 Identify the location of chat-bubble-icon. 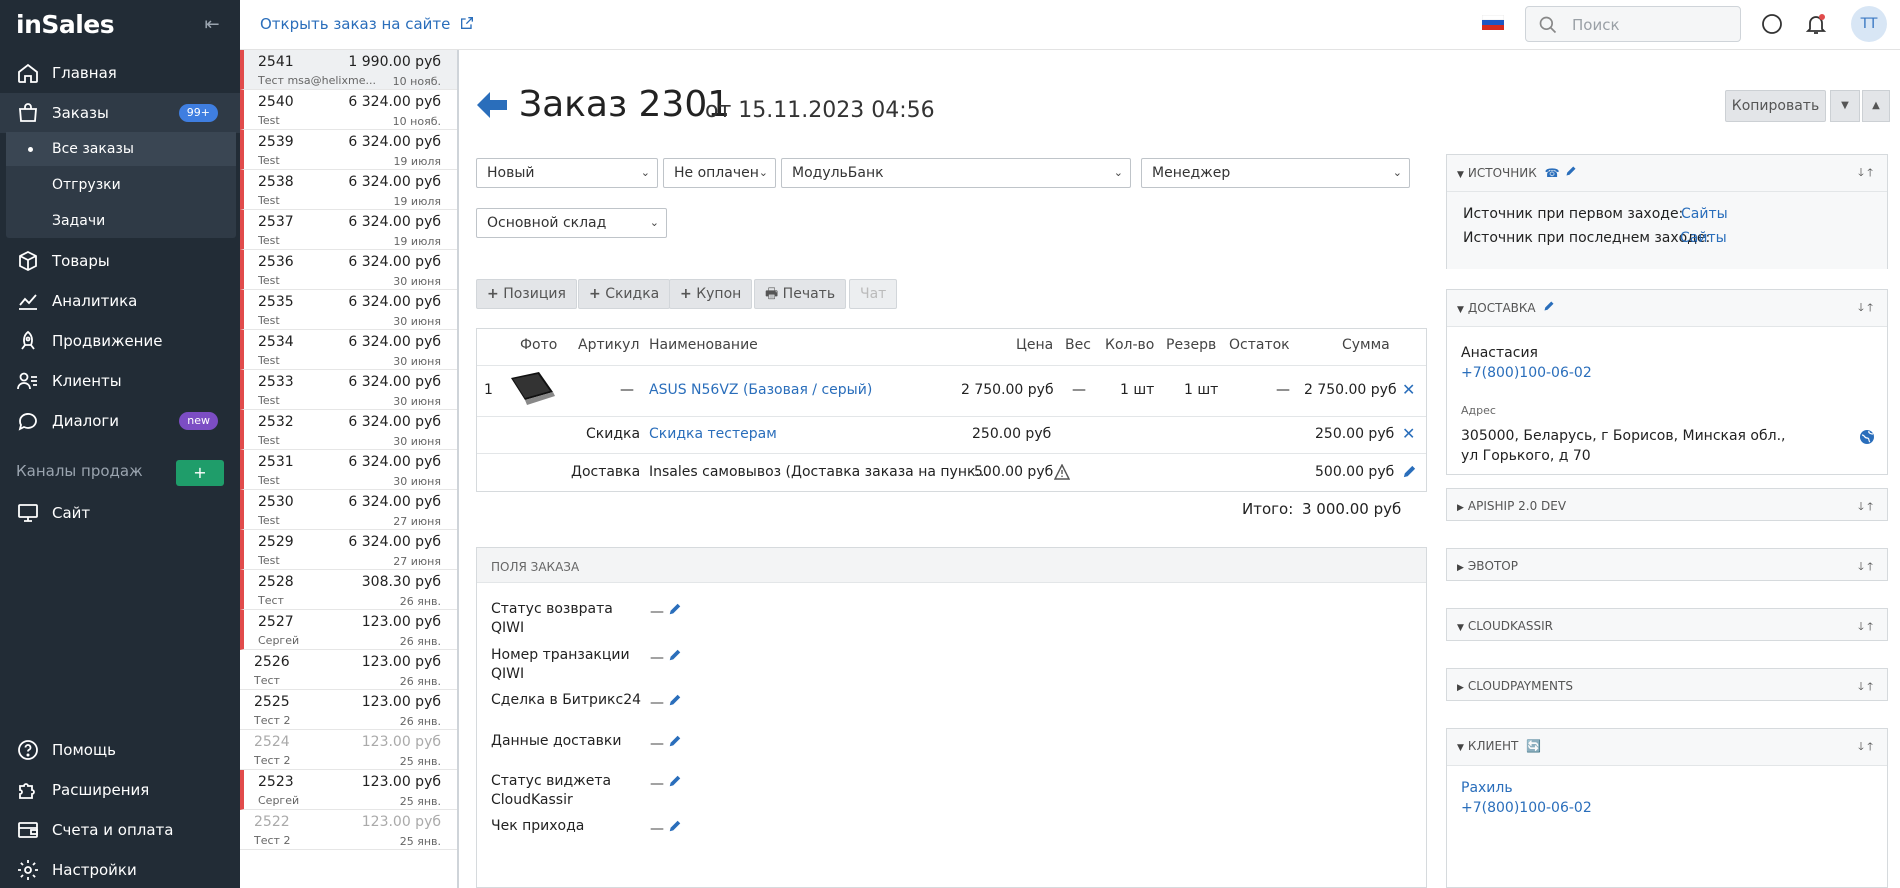
(1772, 24).